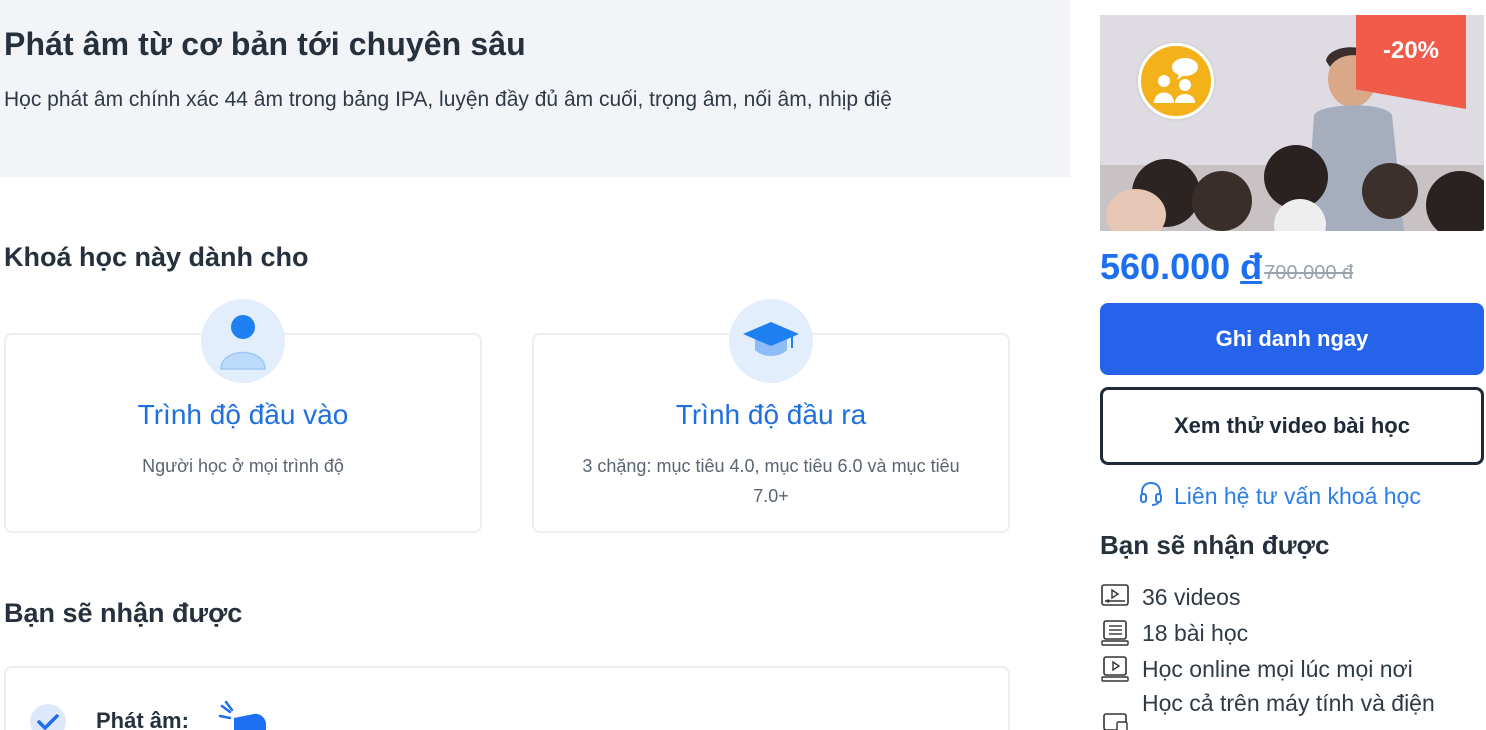 This screenshot has width=1486, height=730. What do you see at coordinates (1215, 545) in the screenshot?
I see `receive-heading: Bạn sẽ nhận được` at bounding box center [1215, 545].